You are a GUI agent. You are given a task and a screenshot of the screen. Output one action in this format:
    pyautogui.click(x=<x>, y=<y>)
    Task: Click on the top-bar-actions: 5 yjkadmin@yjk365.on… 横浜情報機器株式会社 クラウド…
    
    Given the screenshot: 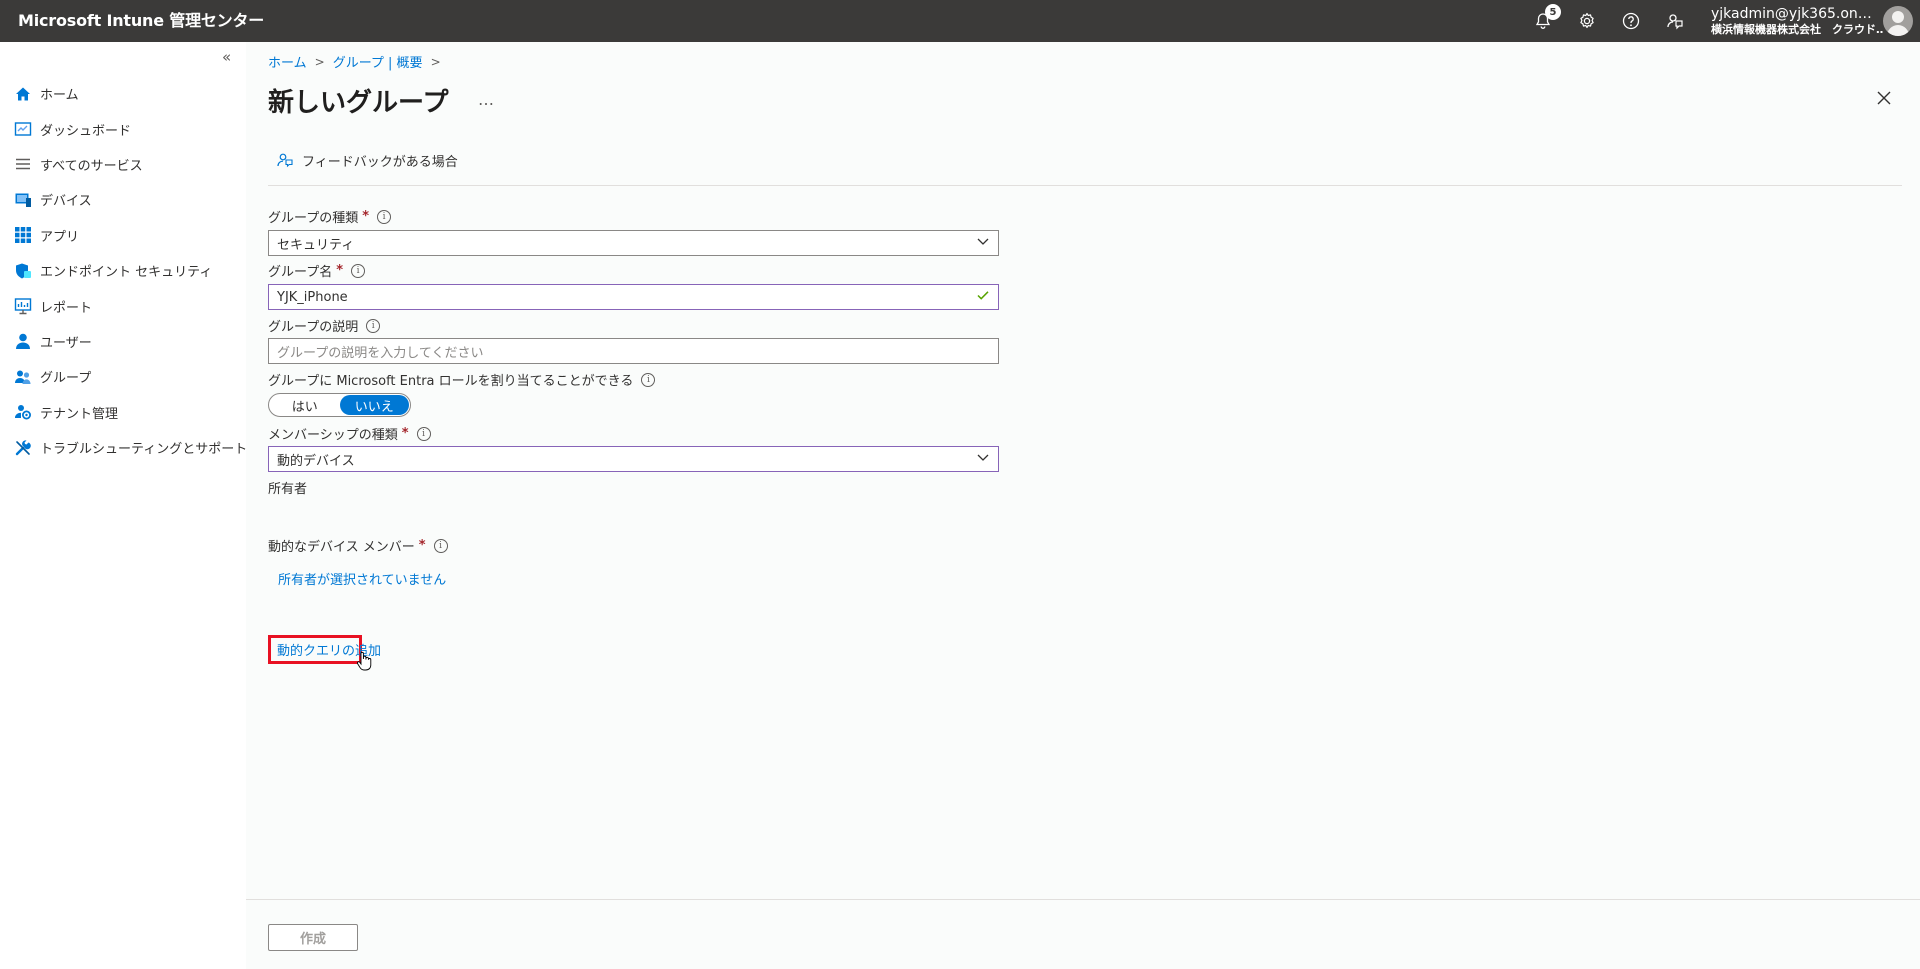 What is the action you would take?
    pyautogui.click(x=1720, y=21)
    